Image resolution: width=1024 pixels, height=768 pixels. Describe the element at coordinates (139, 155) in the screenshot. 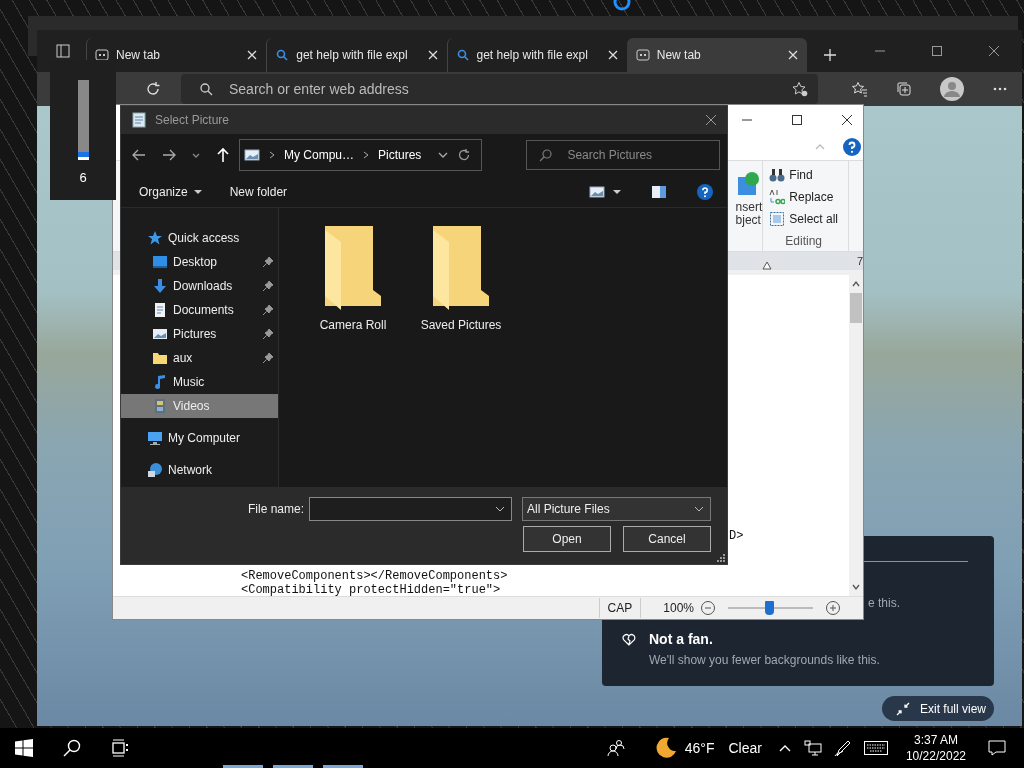

I see `back-arrow-icon` at that location.